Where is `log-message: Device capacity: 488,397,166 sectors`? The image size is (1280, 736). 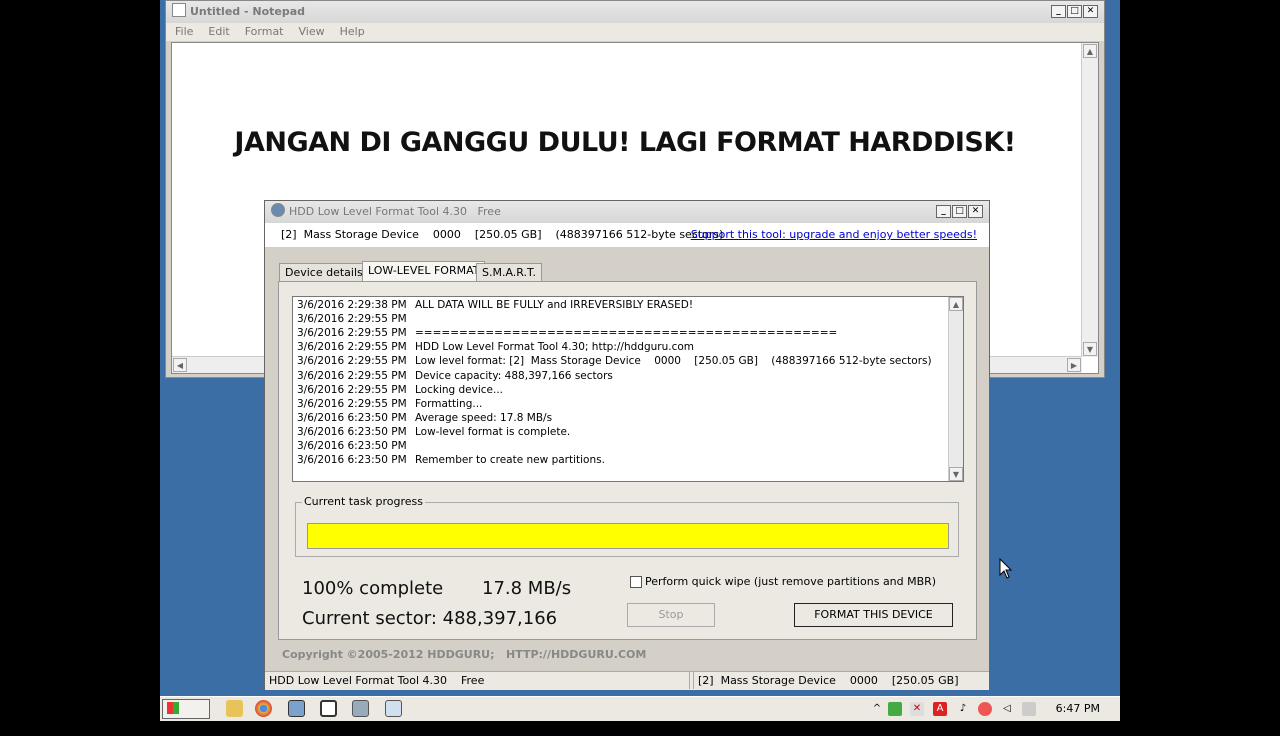
log-message: Device capacity: 488,397,166 sectors is located at coordinates (514, 375).